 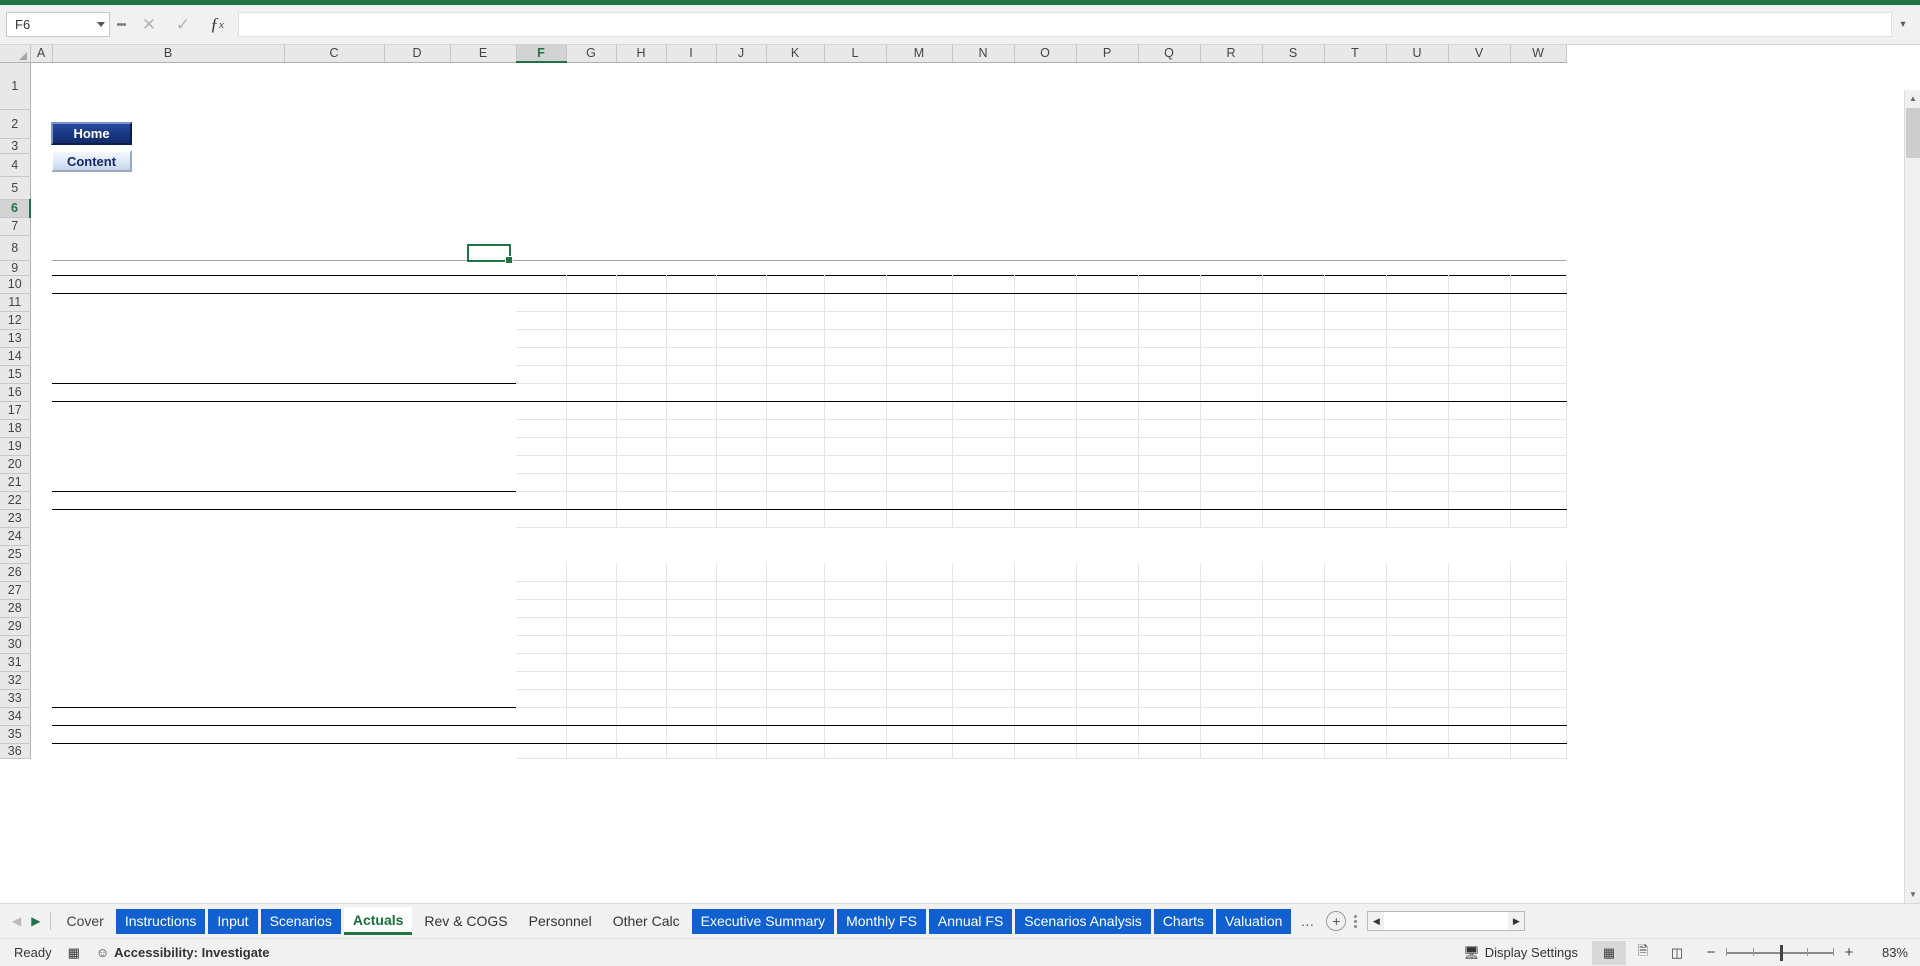 I want to click on row-header-2: 2, so click(x=15, y=124).